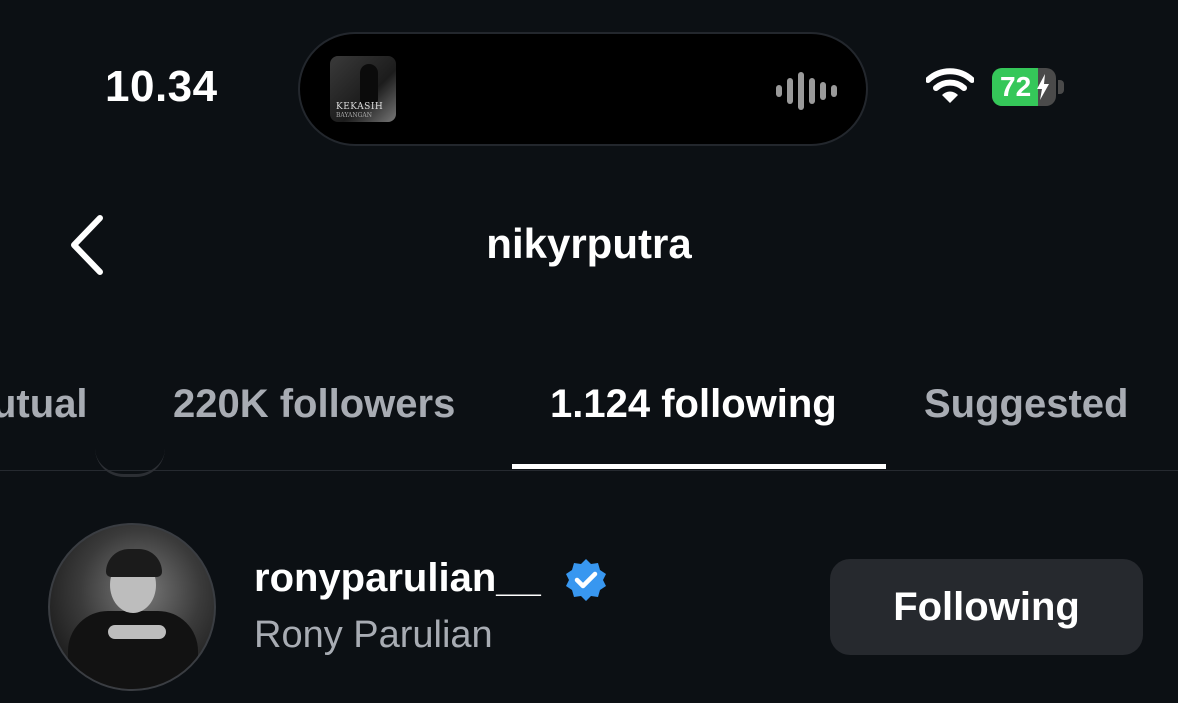 This screenshot has width=1178, height=703. Describe the element at coordinates (589, 470) in the screenshot. I see `tabs-divider` at that location.